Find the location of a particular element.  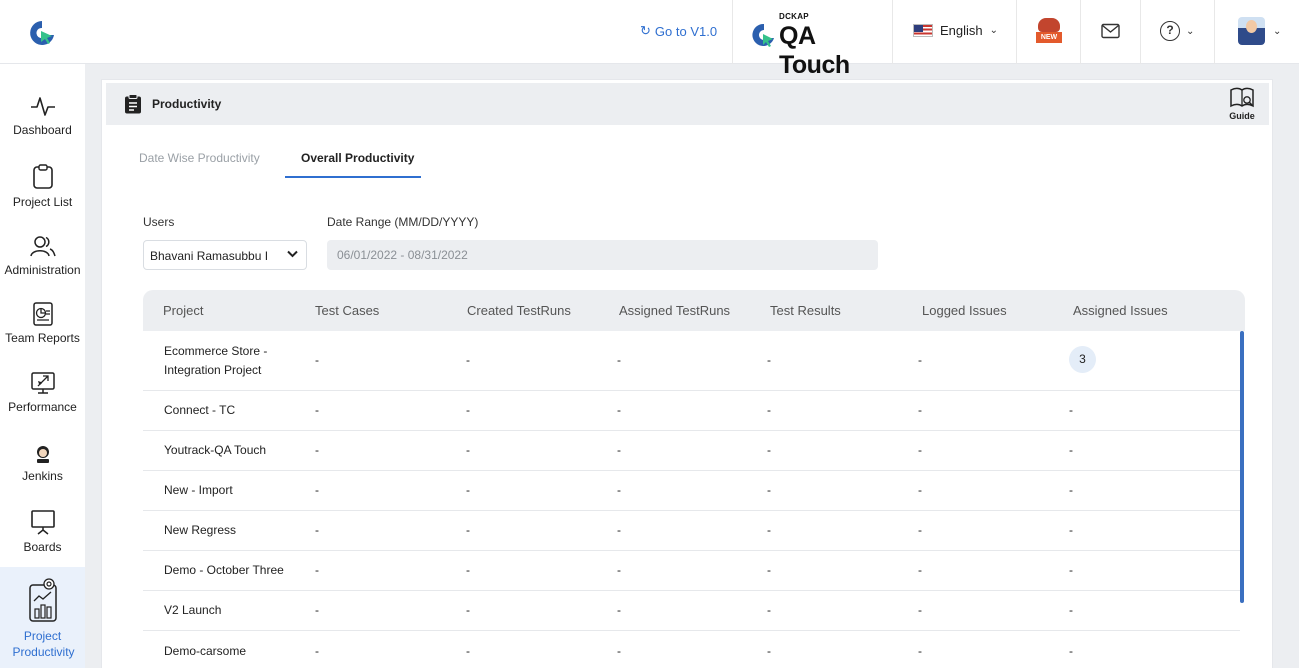

help-menu: ? ⌄ is located at coordinates (1177, 31).